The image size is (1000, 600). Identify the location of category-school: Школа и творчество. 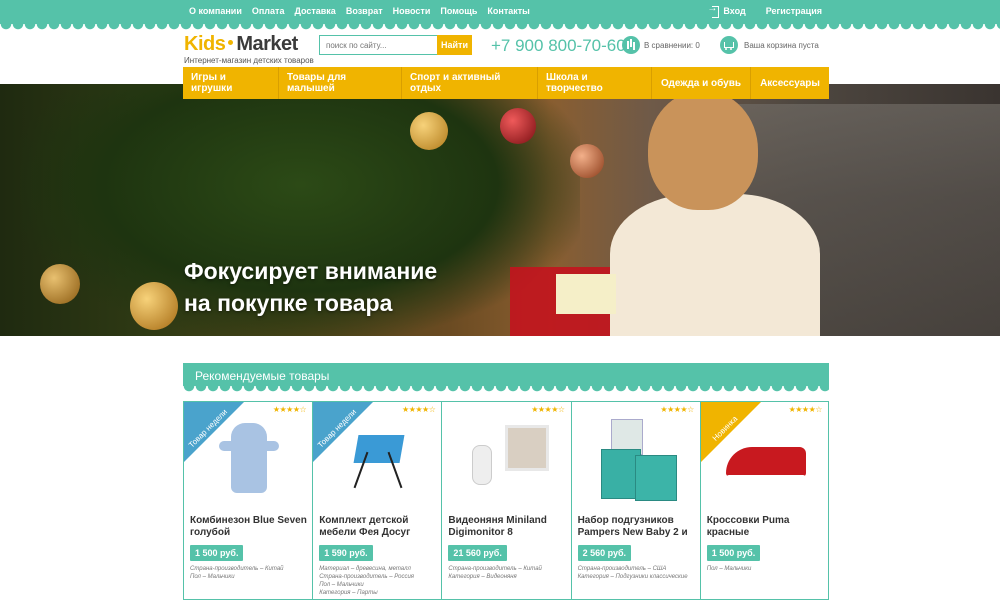
(595, 83).